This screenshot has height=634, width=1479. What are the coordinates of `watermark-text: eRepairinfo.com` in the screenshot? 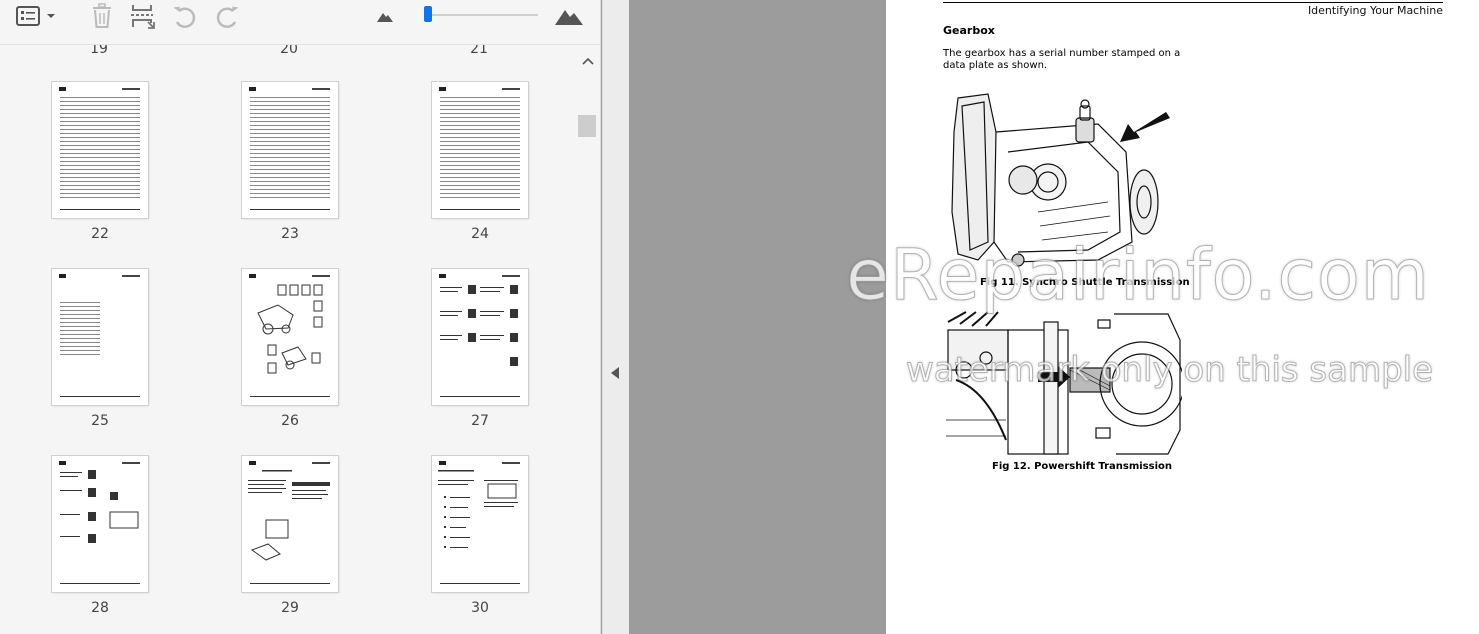 It's located at (1138, 275).